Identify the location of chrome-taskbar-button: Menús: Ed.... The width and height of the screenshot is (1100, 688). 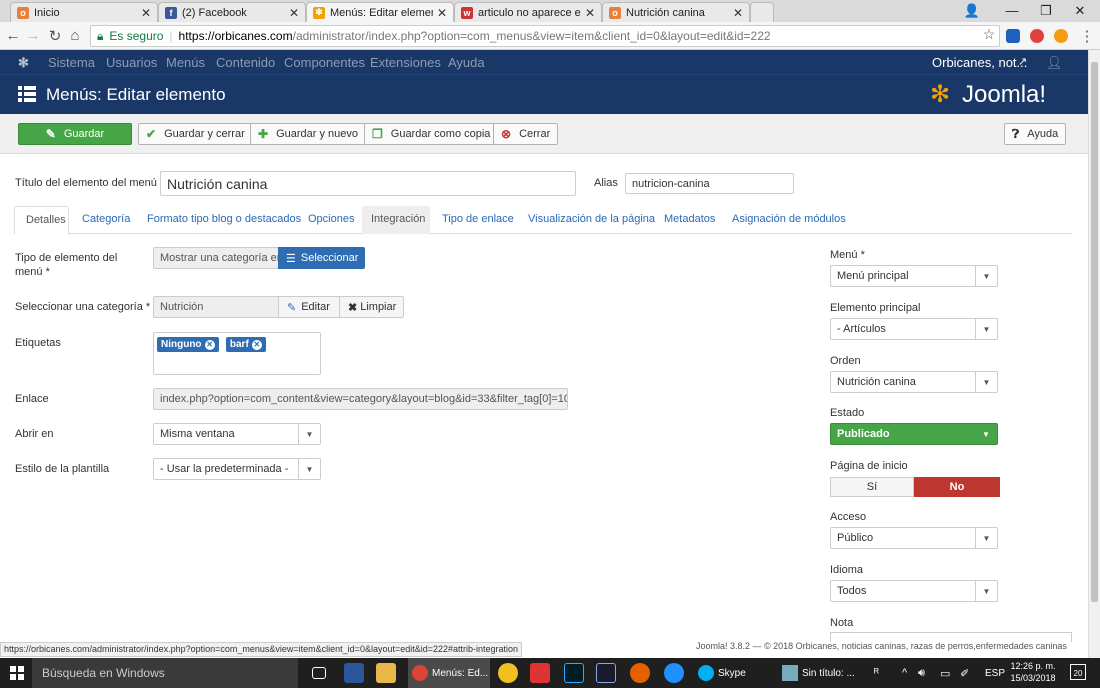
(449, 673).